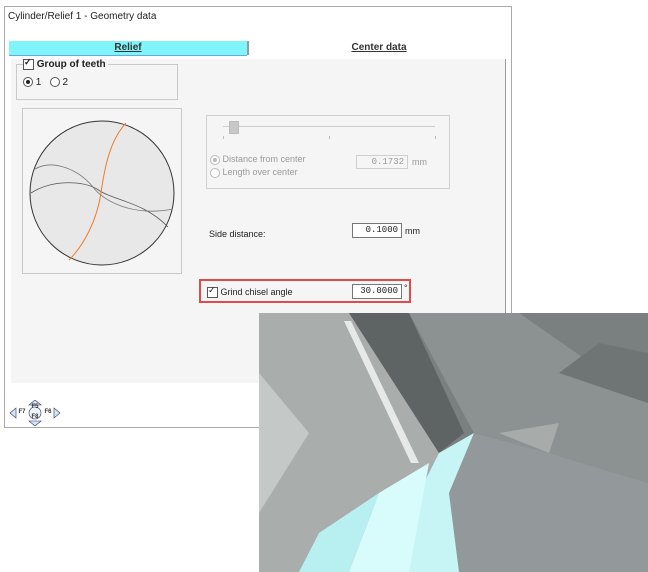 Image resolution: width=648 pixels, height=572 pixels. Describe the element at coordinates (329, 126) in the screenshot. I see `position-slider-track` at that location.